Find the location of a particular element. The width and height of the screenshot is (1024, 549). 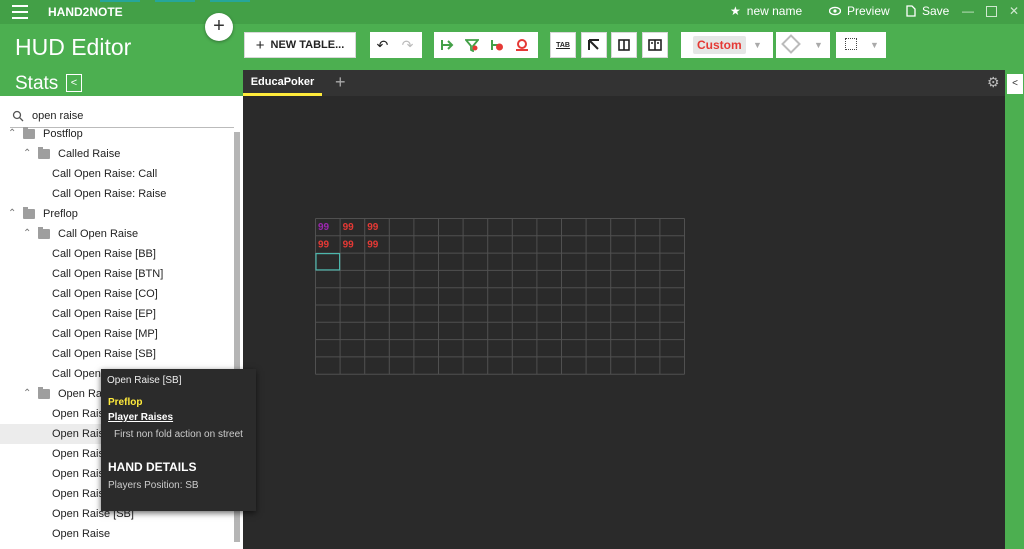

tree-item-label: Call Open Raise [MP] is located at coordinates (105, 334).